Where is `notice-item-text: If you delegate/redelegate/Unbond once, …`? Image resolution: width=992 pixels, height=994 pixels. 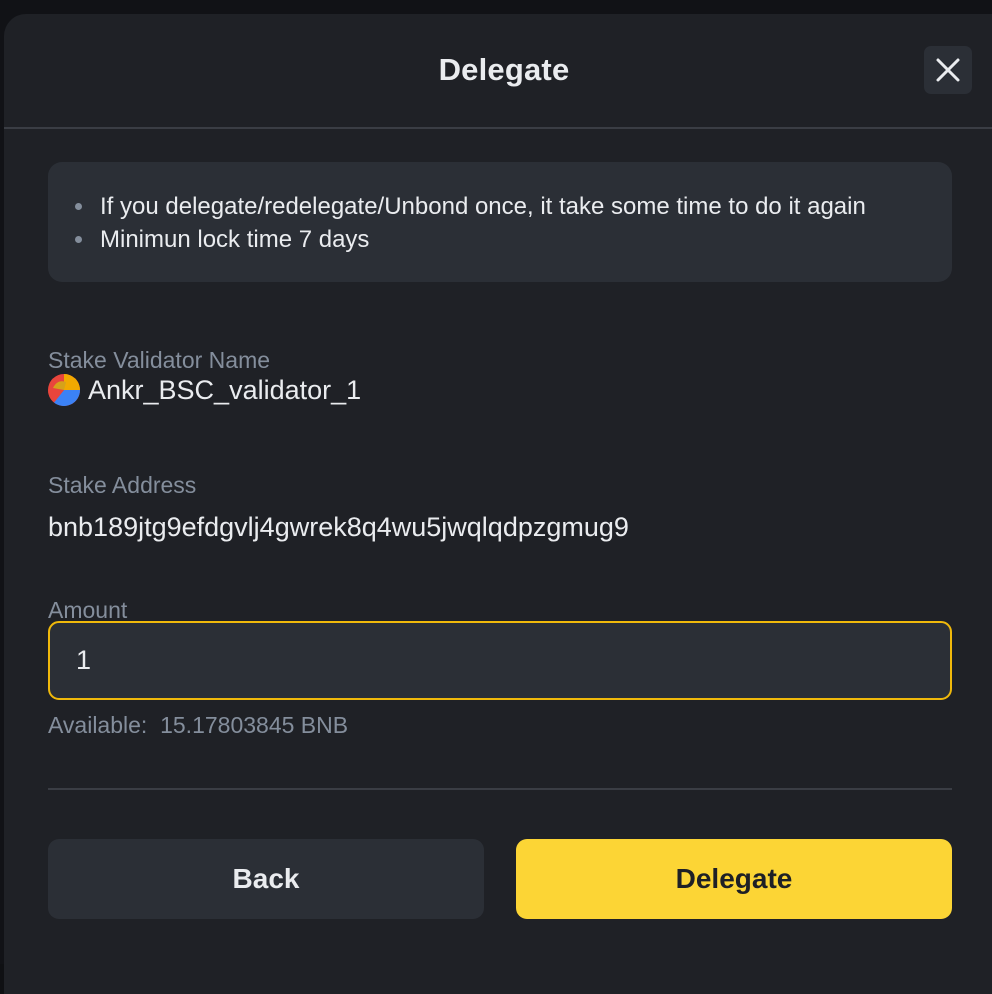
notice-item-text: If you delegate/redelegate/Unbond once, … is located at coordinates (483, 206).